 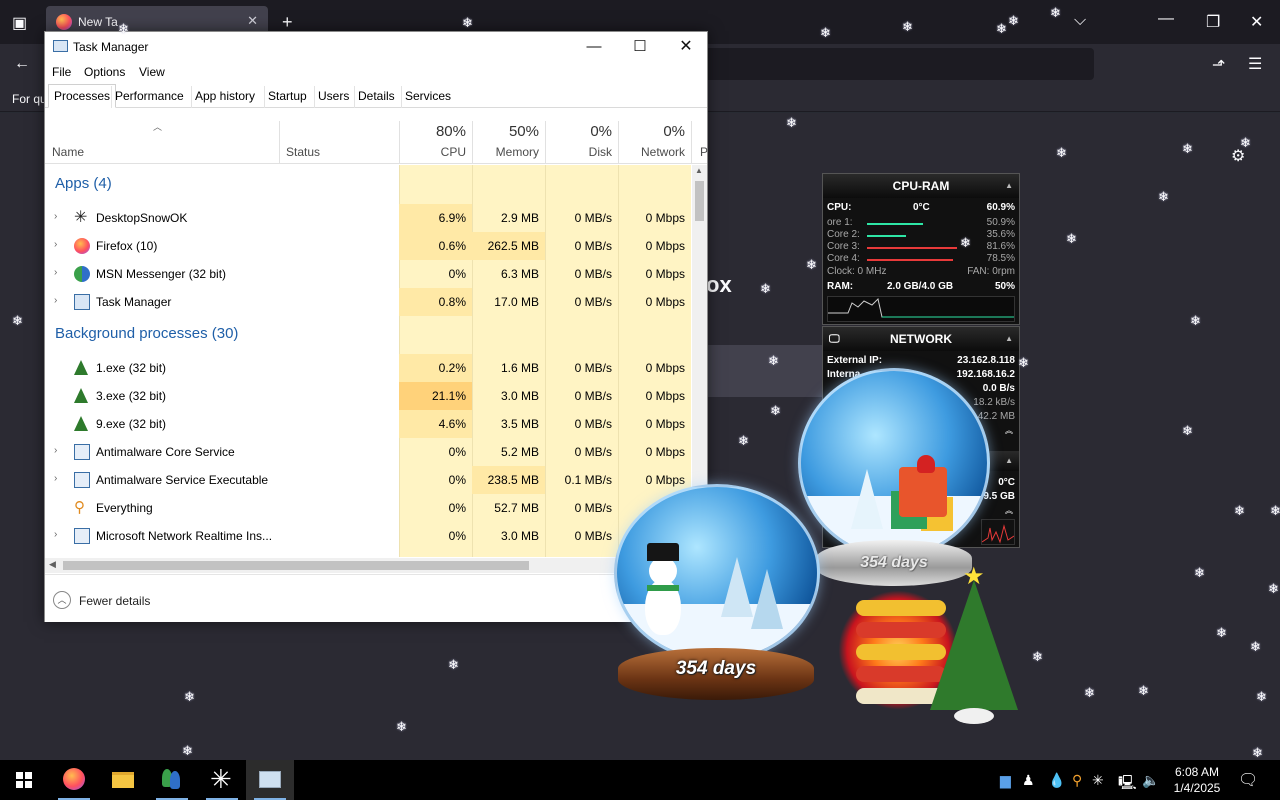 What do you see at coordinates (1005, 780) in the screenshot?
I see `tray-app-icon: ▆` at bounding box center [1005, 780].